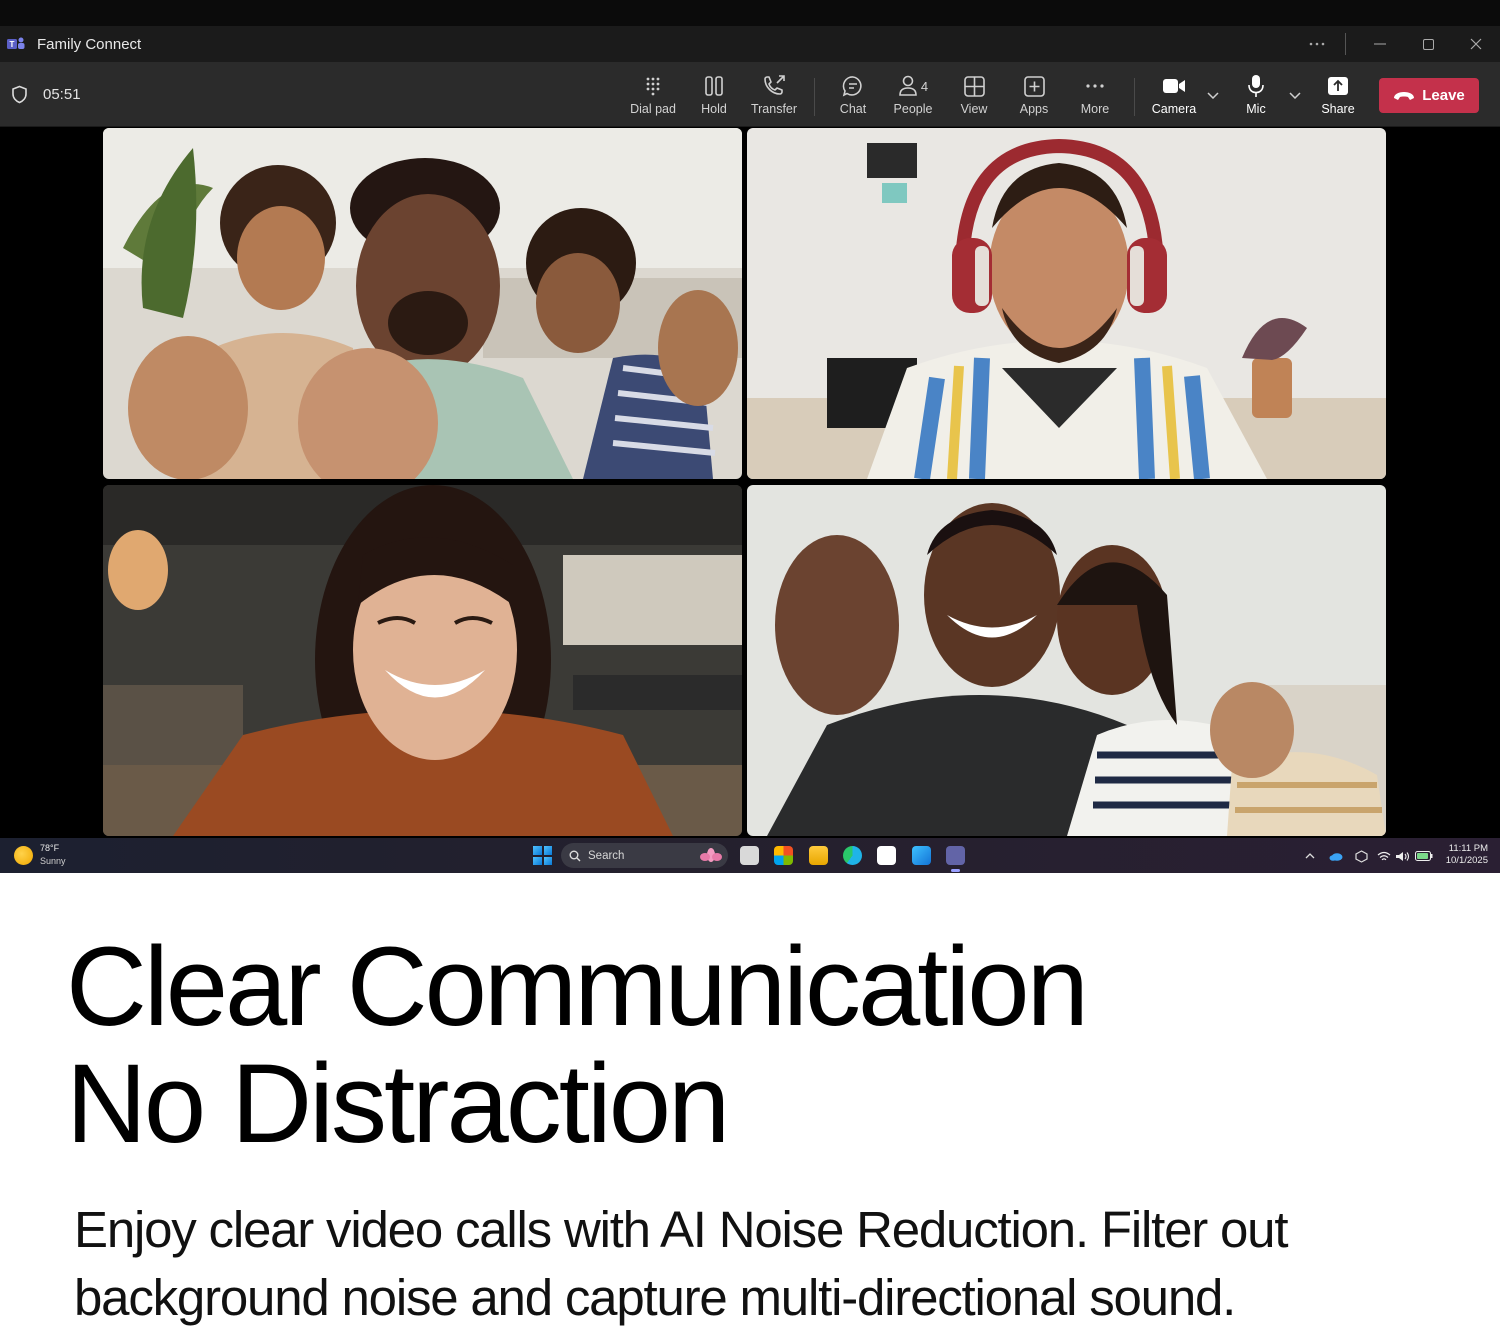 This screenshot has height=1328, width=1500. What do you see at coordinates (853, 109) in the screenshot?
I see `chat-label: Chat` at bounding box center [853, 109].